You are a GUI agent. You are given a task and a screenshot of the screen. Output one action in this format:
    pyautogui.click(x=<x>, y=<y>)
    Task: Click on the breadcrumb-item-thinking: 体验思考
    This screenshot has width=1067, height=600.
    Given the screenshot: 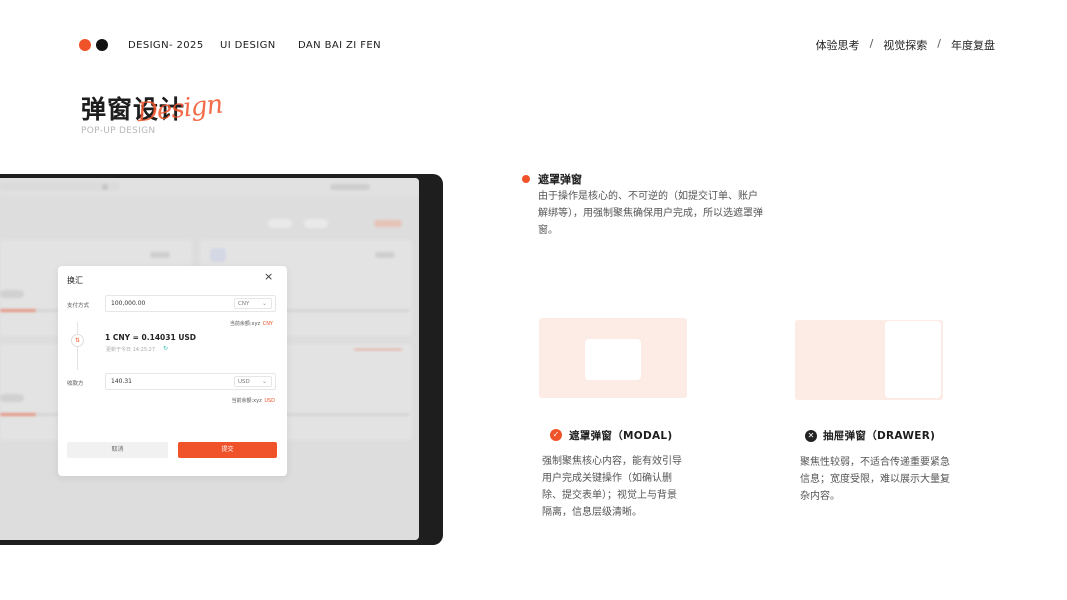 What is the action you would take?
    pyautogui.click(x=838, y=45)
    